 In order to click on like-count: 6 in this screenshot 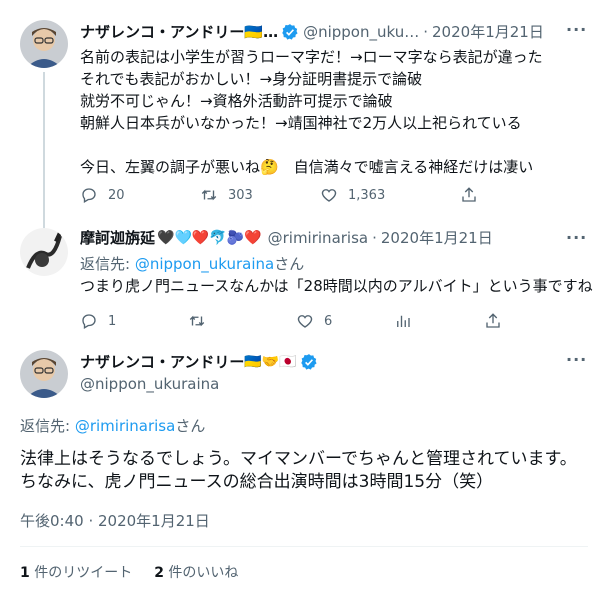, I will do `click(328, 321)`.